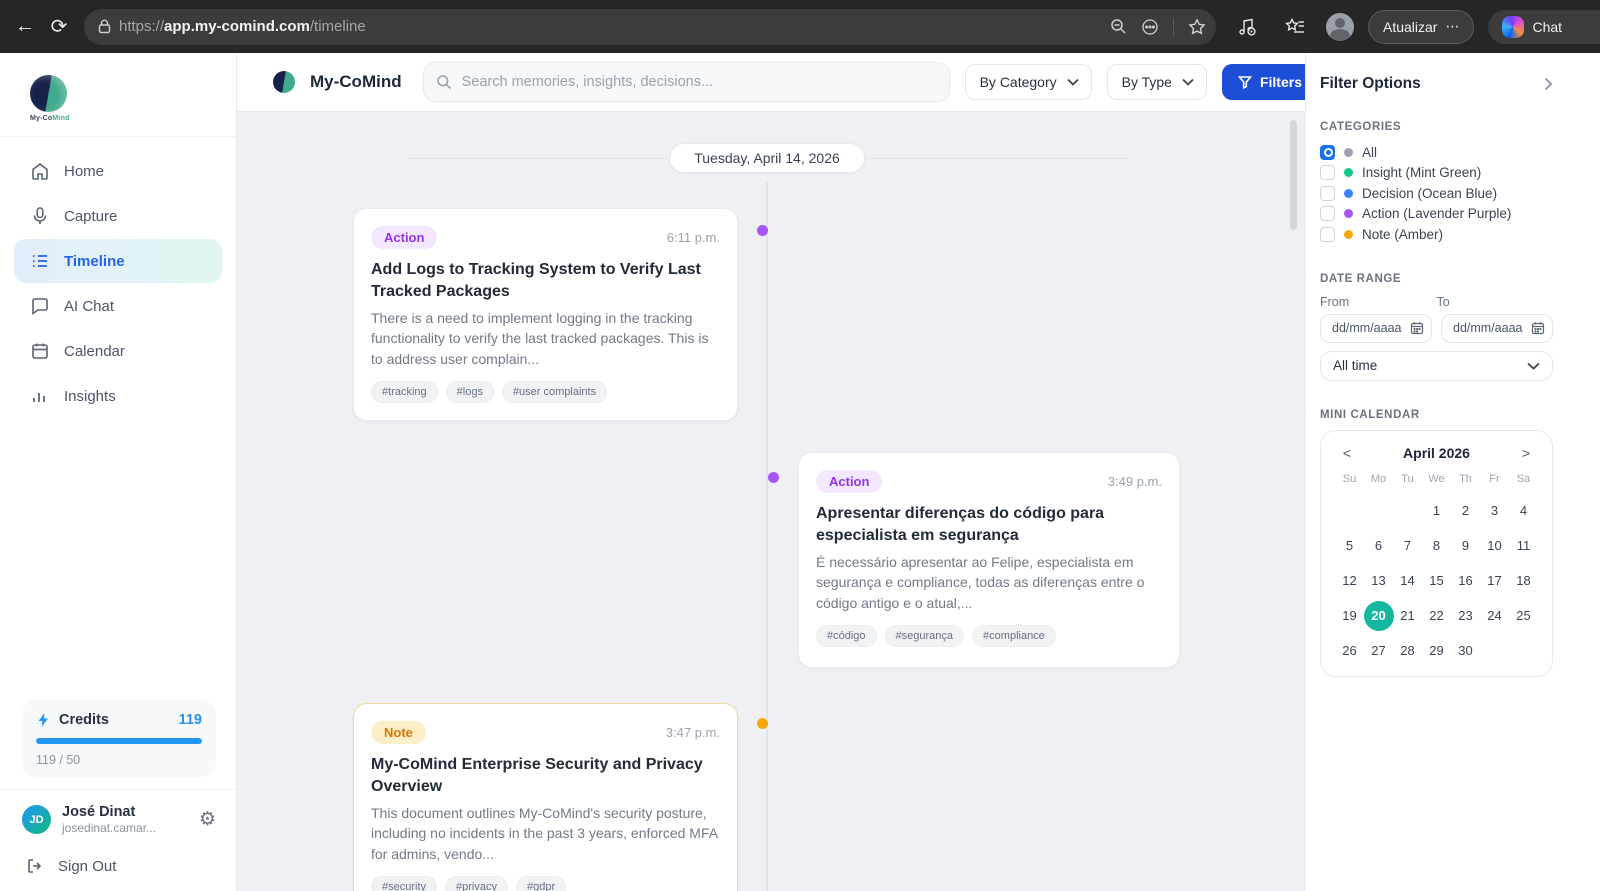 This screenshot has height=891, width=1600. What do you see at coordinates (1465, 546) in the screenshot?
I see `calendar-day: 9` at bounding box center [1465, 546].